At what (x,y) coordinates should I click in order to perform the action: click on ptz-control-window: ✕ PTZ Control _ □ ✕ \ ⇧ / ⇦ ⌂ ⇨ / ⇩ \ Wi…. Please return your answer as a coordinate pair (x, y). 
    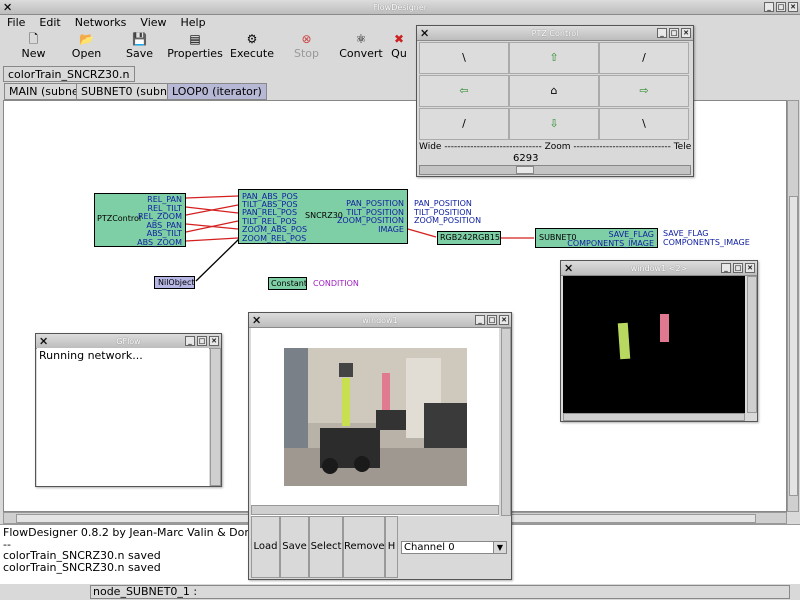
    Looking at the image, I should click on (555, 101).